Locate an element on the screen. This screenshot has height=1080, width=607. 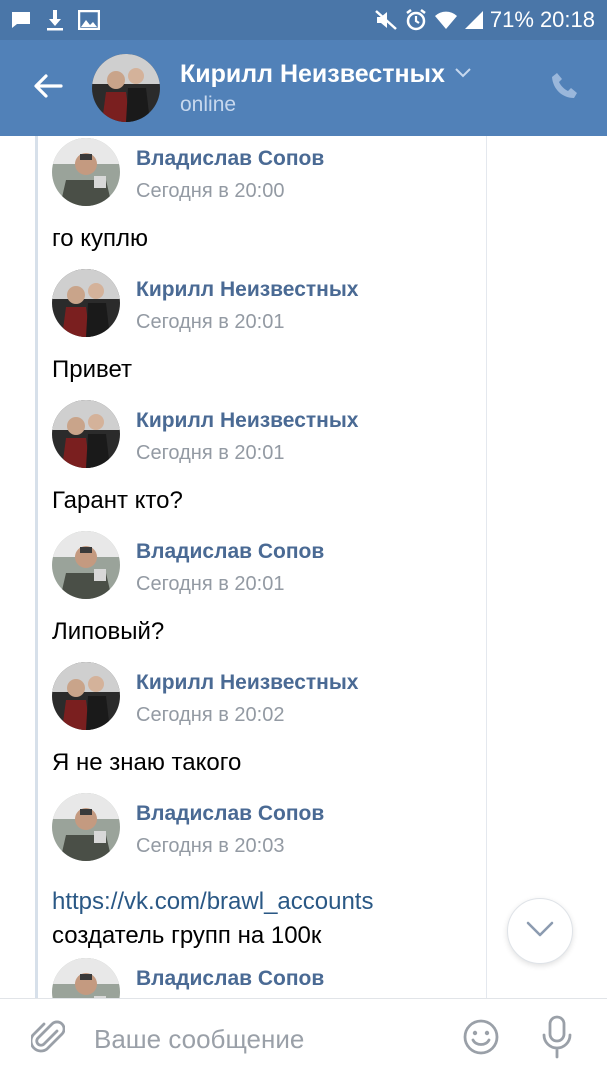
status-left is located at coordinates (55, 20).